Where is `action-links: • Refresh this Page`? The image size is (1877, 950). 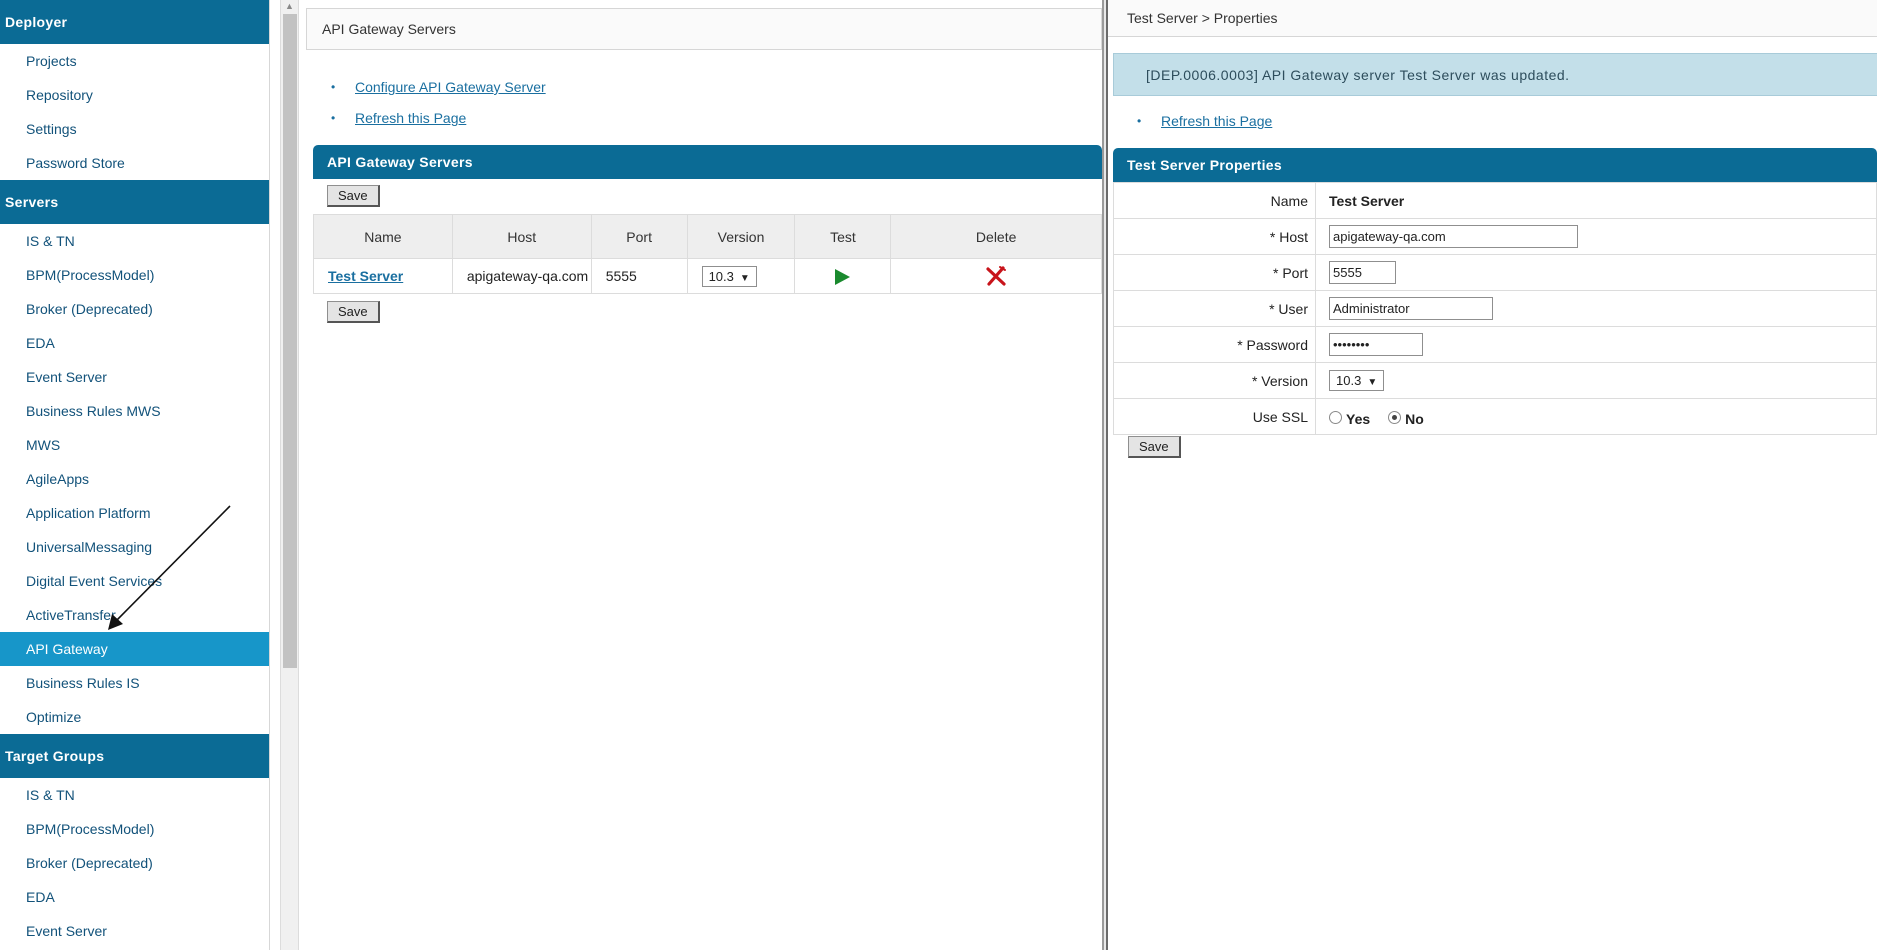
action-links: • Refresh this Page is located at coordinates (1204, 121).